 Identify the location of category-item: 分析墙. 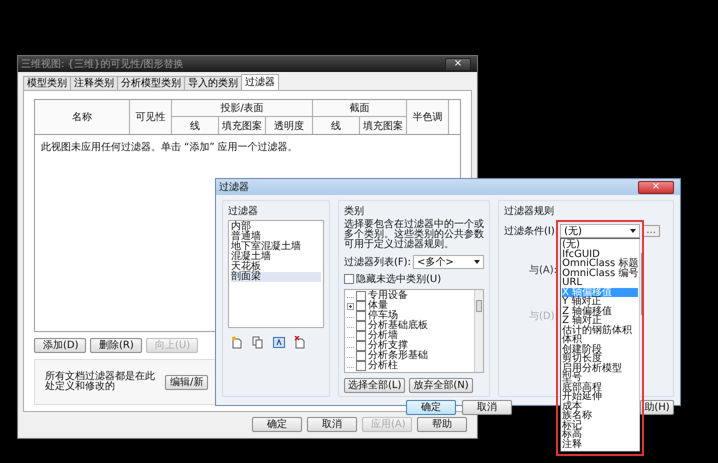
(383, 336).